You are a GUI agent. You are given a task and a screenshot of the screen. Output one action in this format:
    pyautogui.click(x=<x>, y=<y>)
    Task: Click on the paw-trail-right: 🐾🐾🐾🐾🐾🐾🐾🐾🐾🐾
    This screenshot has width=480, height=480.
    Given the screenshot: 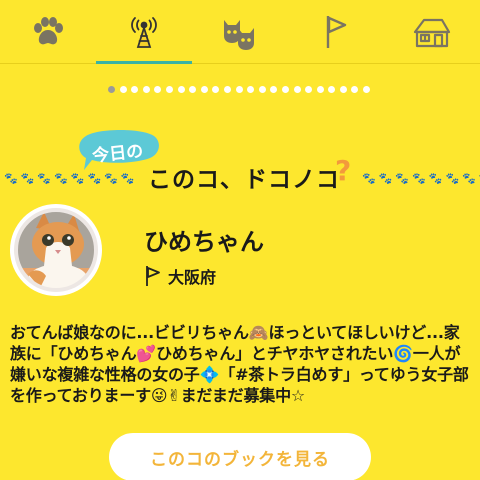 What is the action you would take?
    pyautogui.click(x=421, y=178)
    